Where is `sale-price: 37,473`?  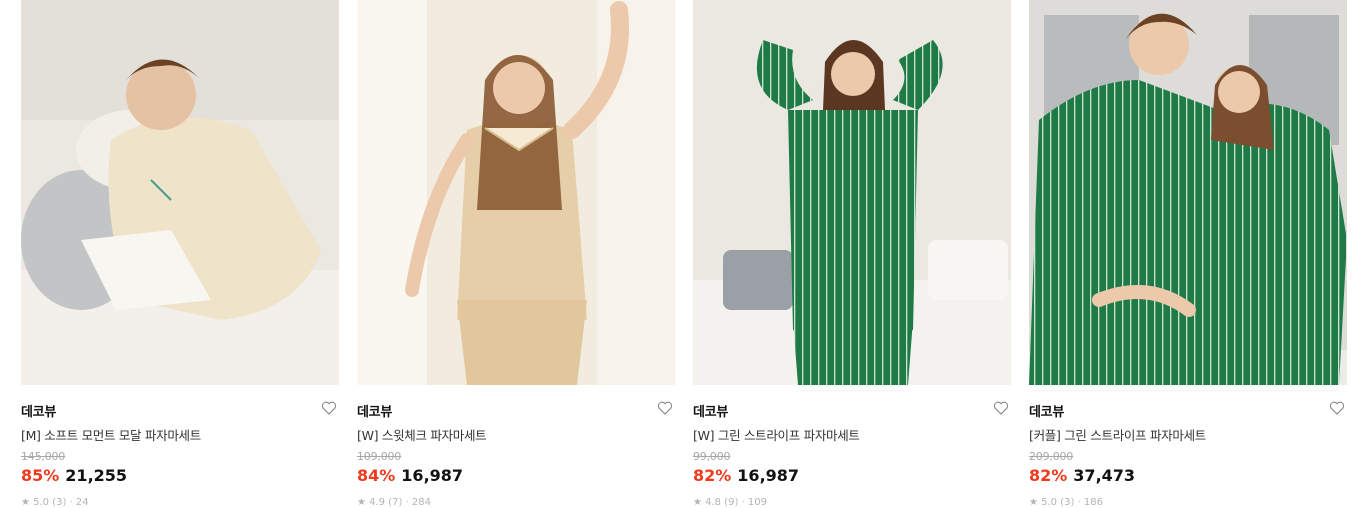
sale-price: 37,473 is located at coordinates (1104, 475).